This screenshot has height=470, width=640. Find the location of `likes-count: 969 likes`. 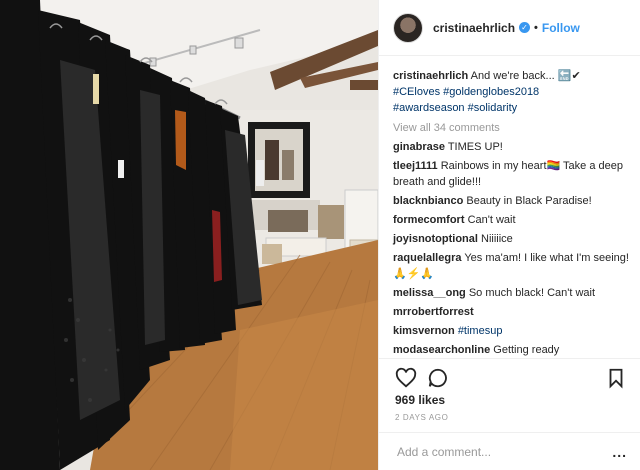

likes-count: 969 likes is located at coordinates (420, 400).